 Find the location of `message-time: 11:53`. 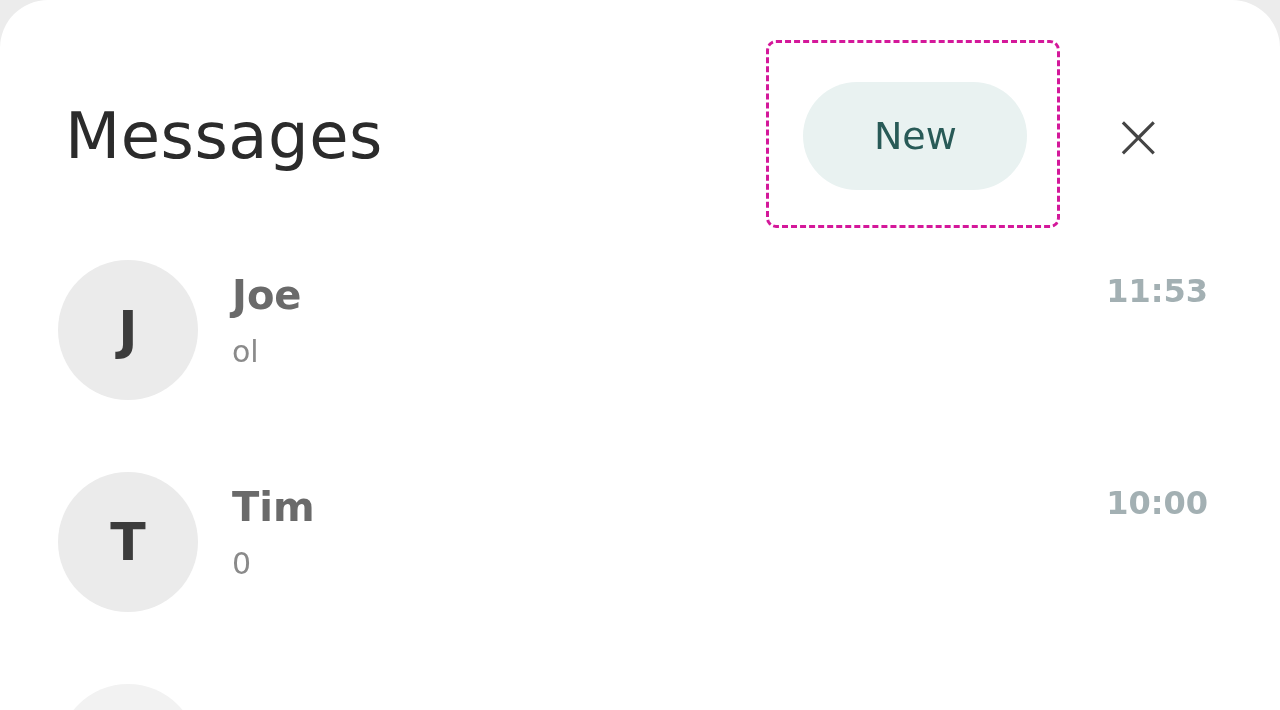

message-time: 11:53 is located at coordinates (1157, 290).